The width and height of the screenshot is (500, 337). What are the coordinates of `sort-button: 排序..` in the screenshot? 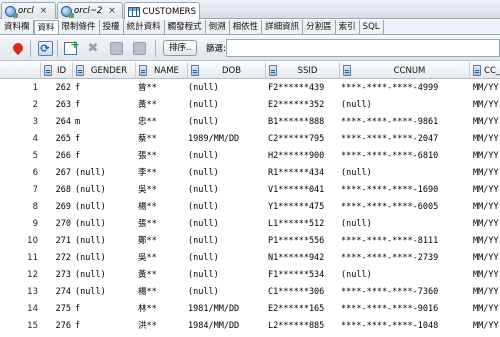 It's located at (180, 48).